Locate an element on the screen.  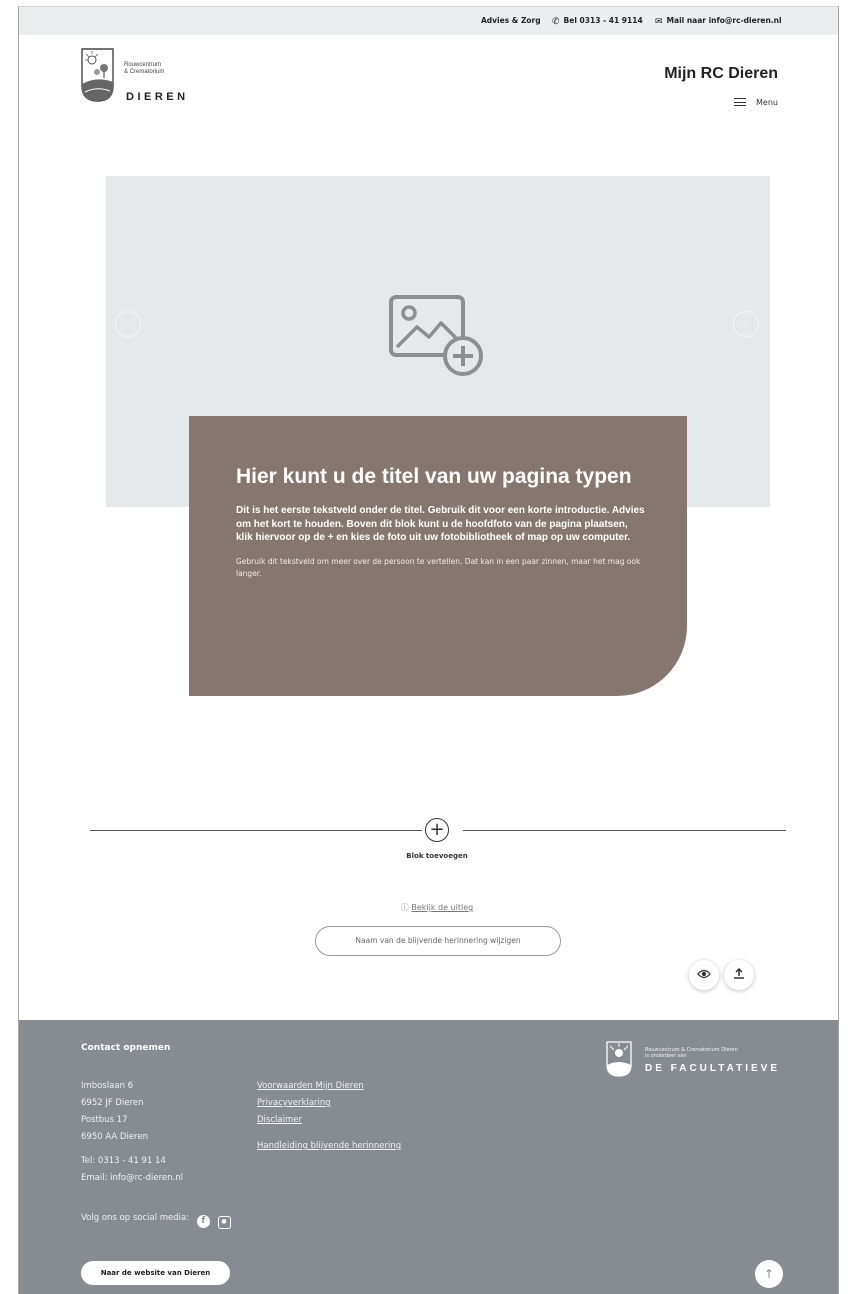
preview-button is located at coordinates (704, 975).